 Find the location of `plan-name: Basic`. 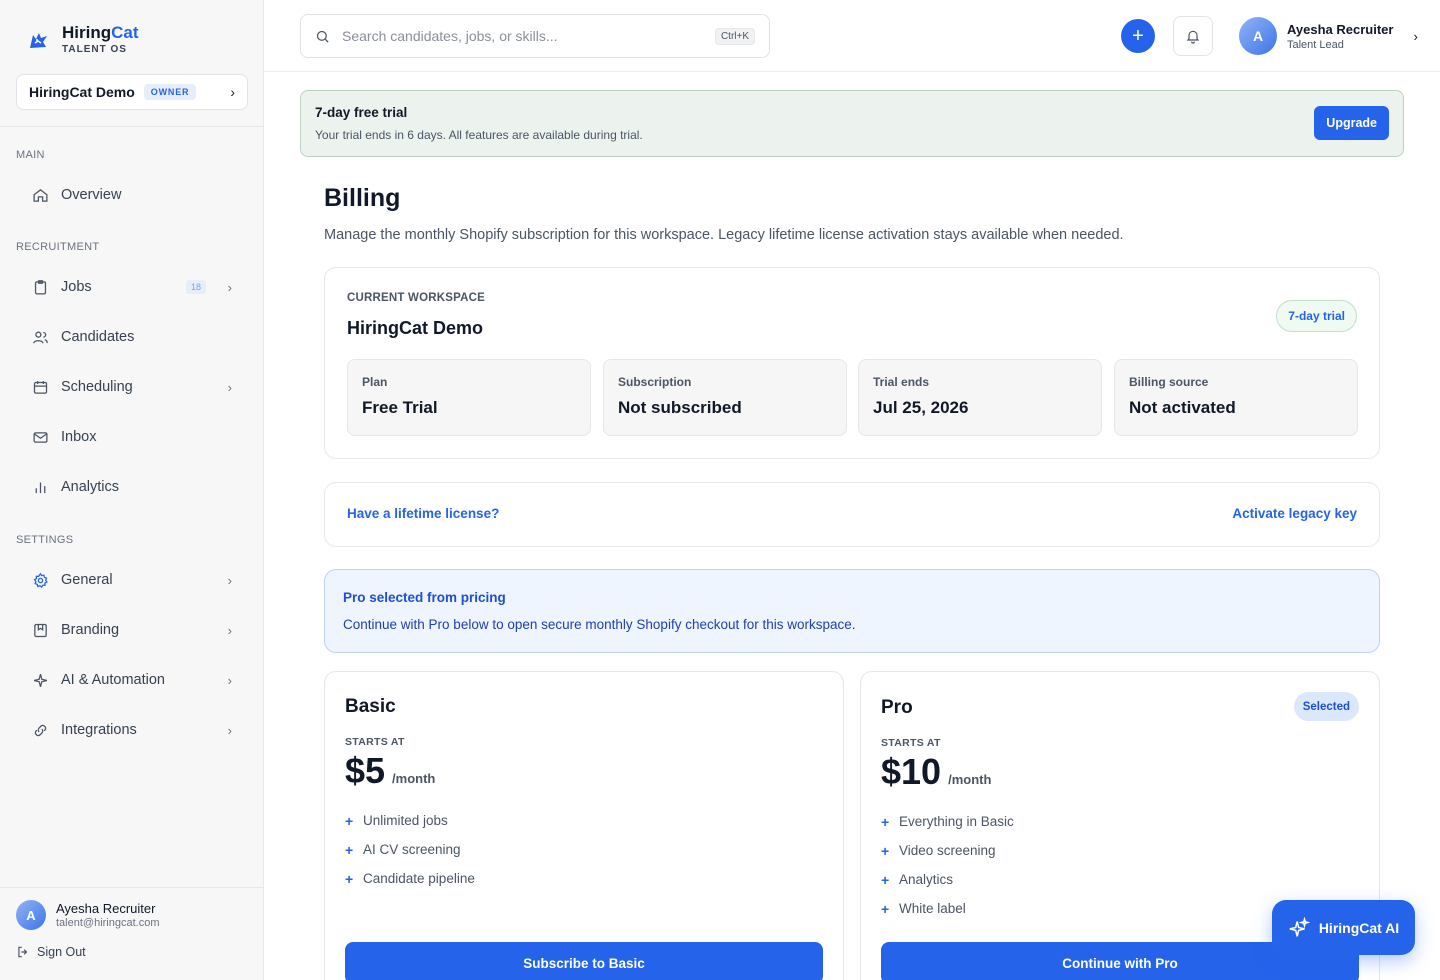

plan-name: Basic is located at coordinates (370, 706).